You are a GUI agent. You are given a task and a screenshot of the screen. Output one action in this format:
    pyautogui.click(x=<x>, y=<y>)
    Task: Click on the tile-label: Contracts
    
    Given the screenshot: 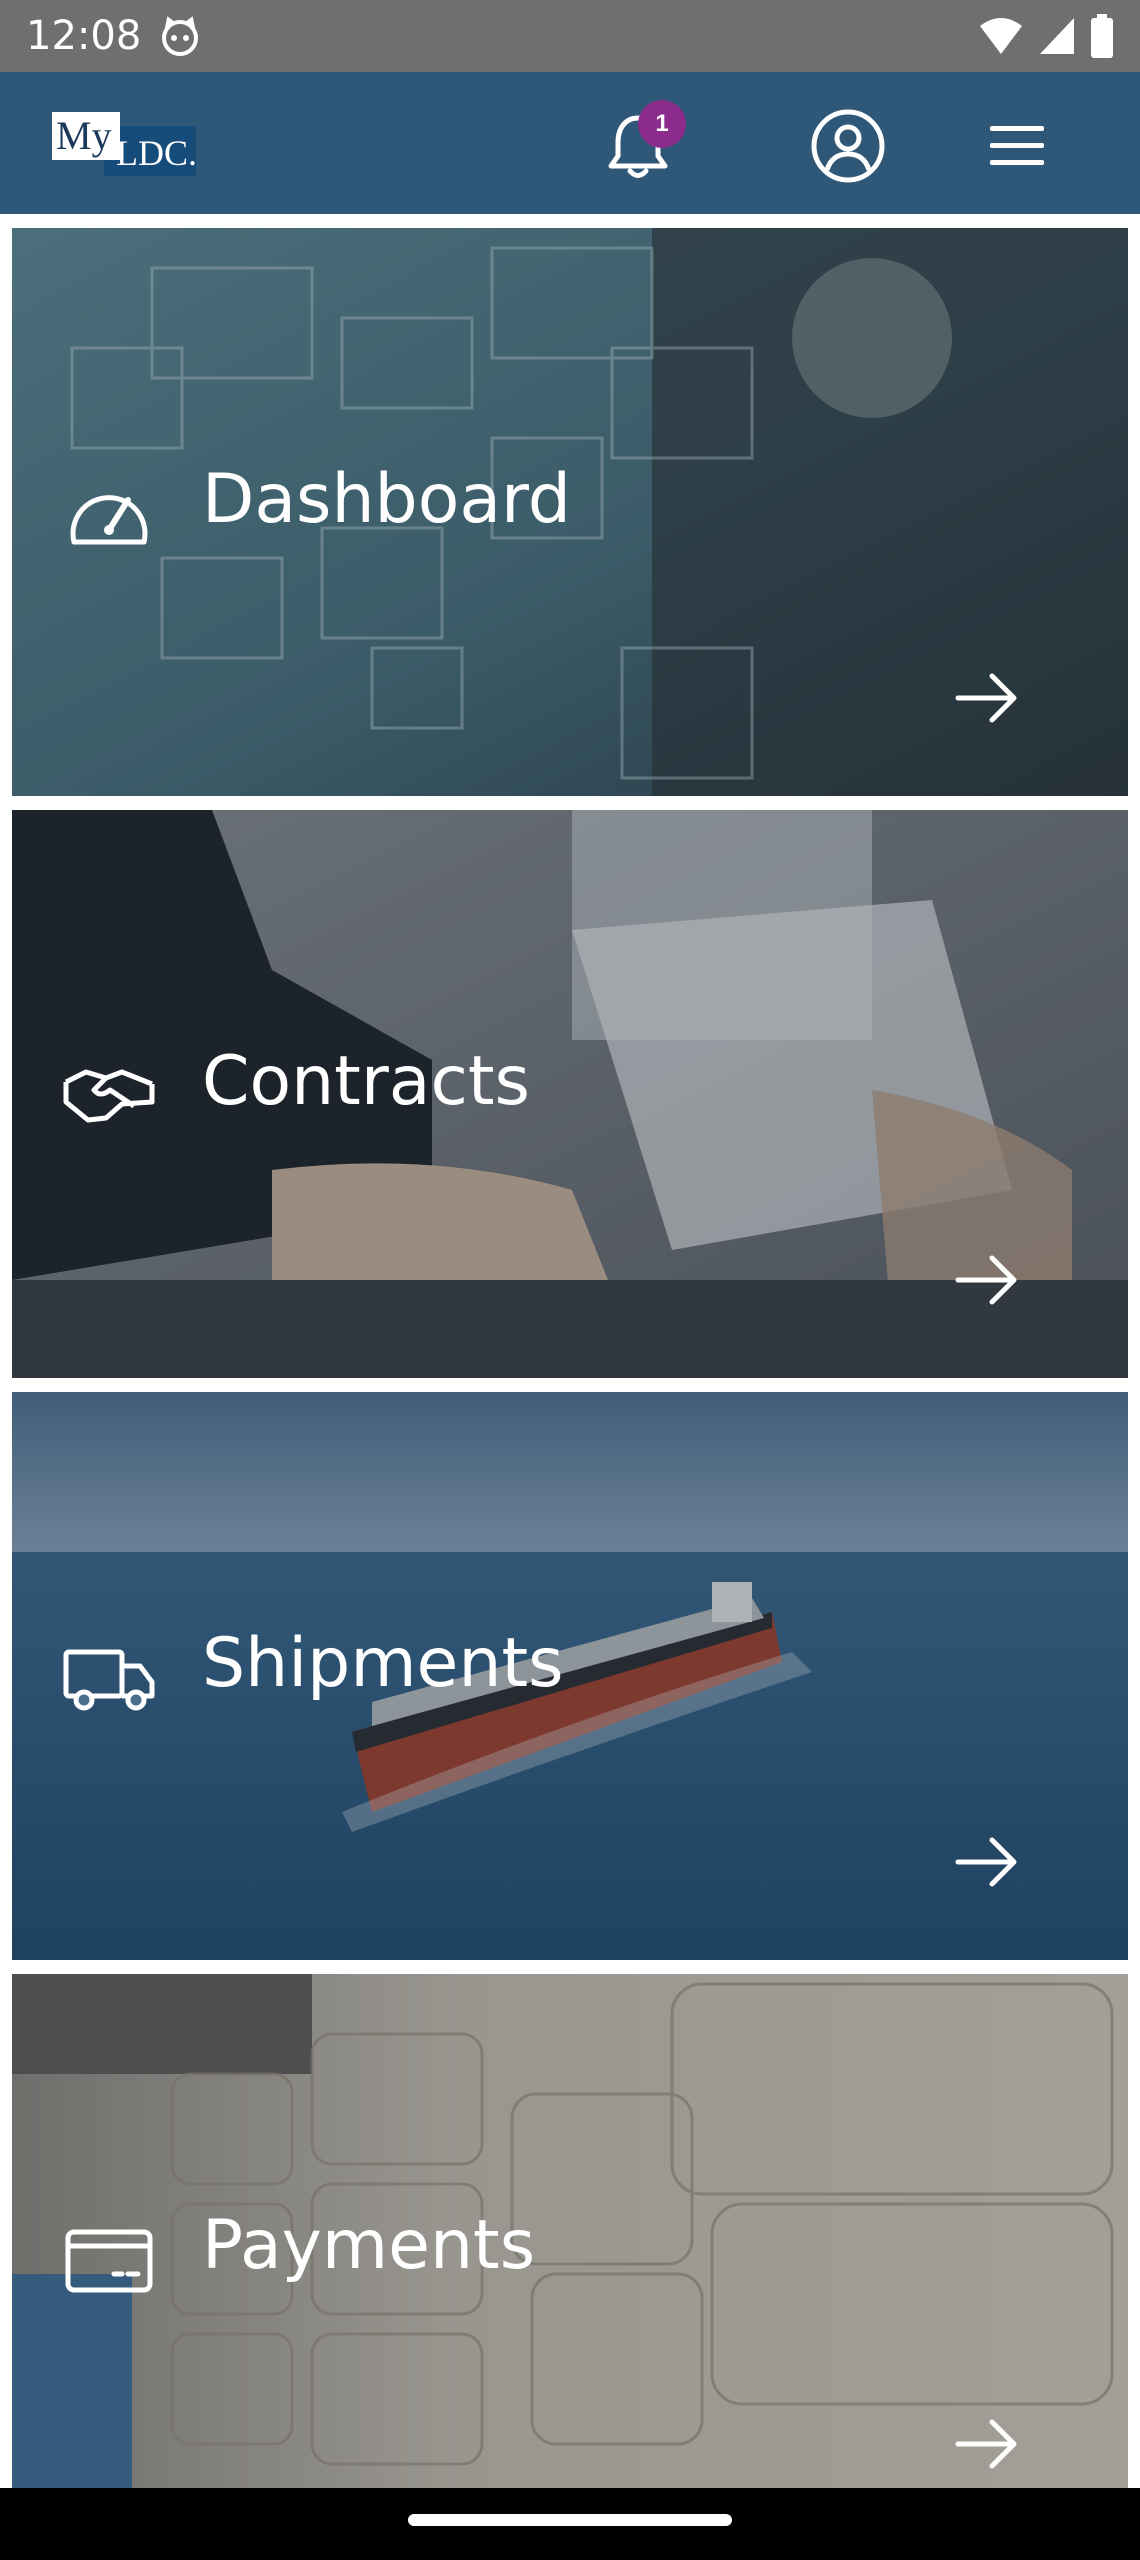 What is the action you would take?
    pyautogui.click(x=366, y=1081)
    